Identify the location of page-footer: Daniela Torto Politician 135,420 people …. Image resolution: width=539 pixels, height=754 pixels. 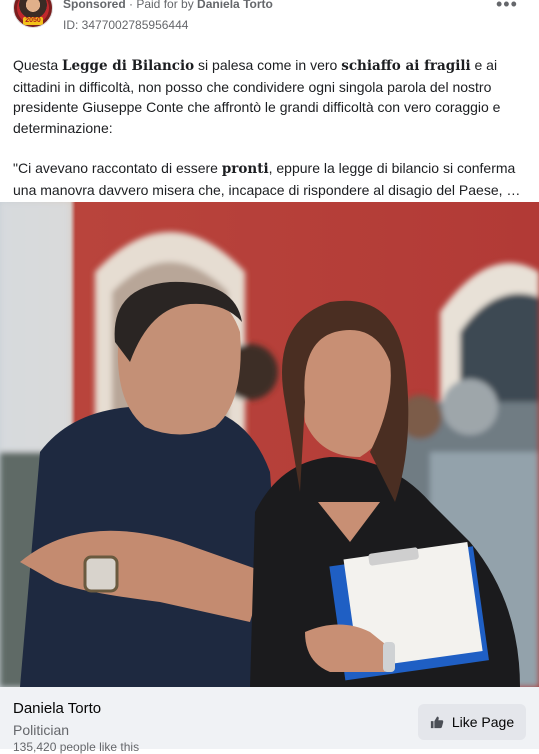
(269, 720).